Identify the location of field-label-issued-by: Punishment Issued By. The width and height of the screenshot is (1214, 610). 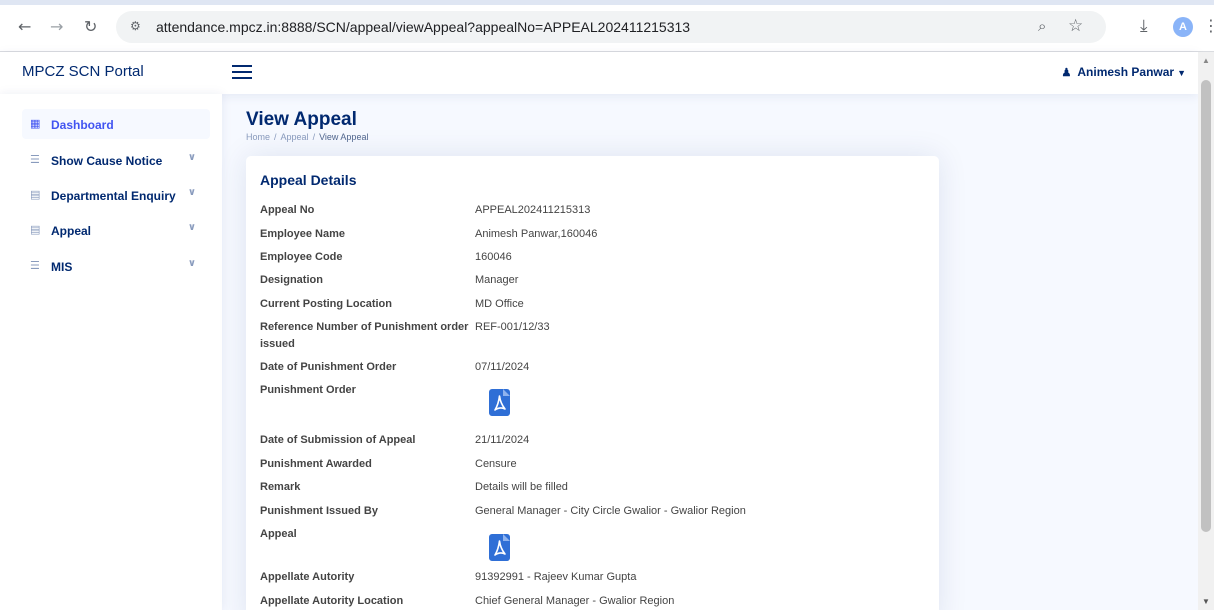
(319, 511).